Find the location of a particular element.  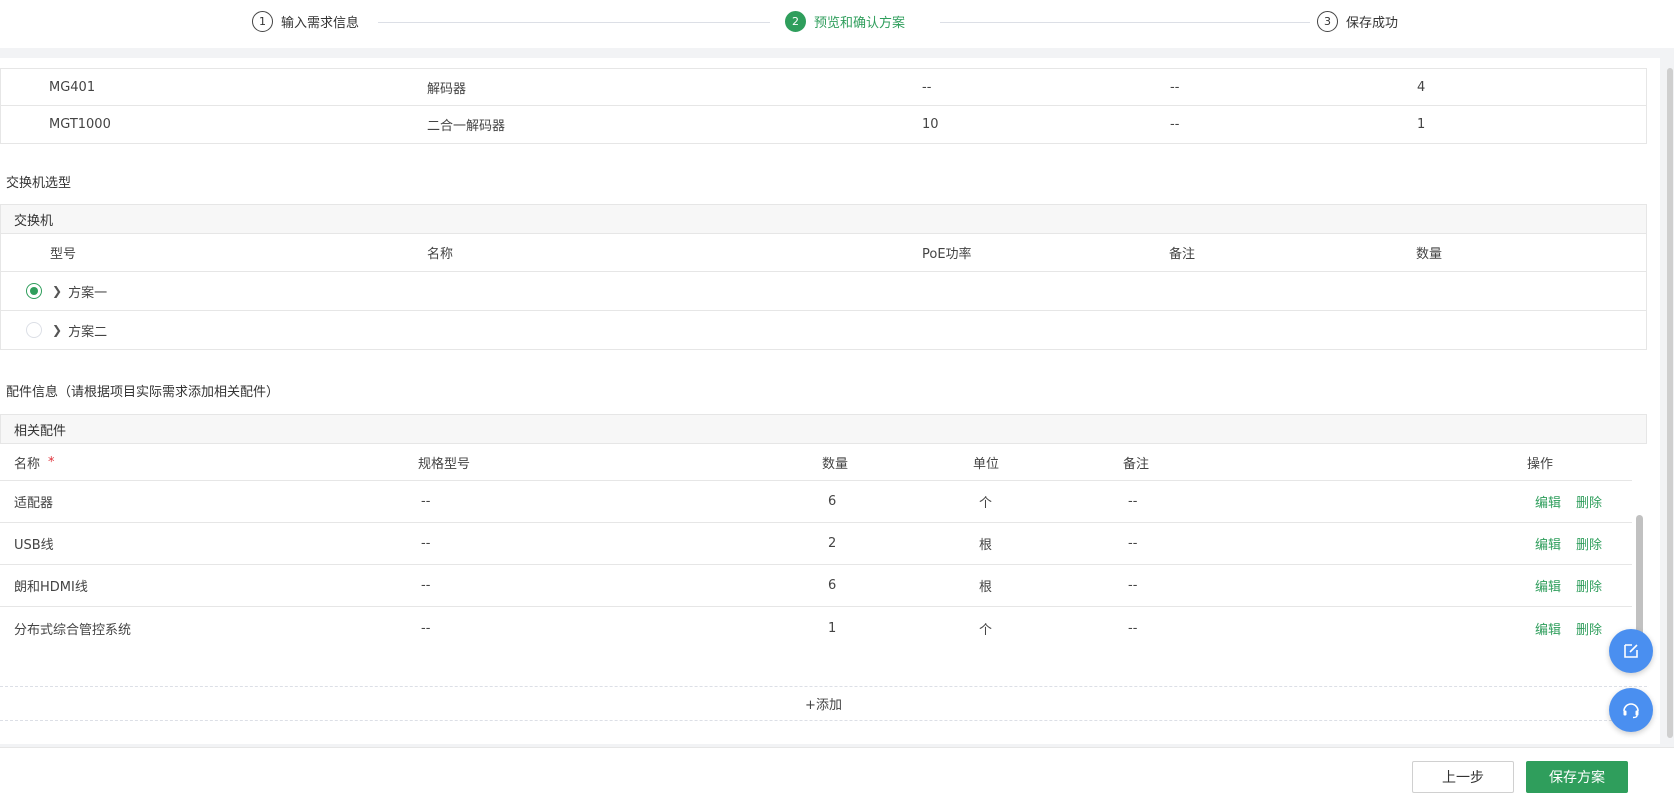

option-label: 方案一 is located at coordinates (88, 293).